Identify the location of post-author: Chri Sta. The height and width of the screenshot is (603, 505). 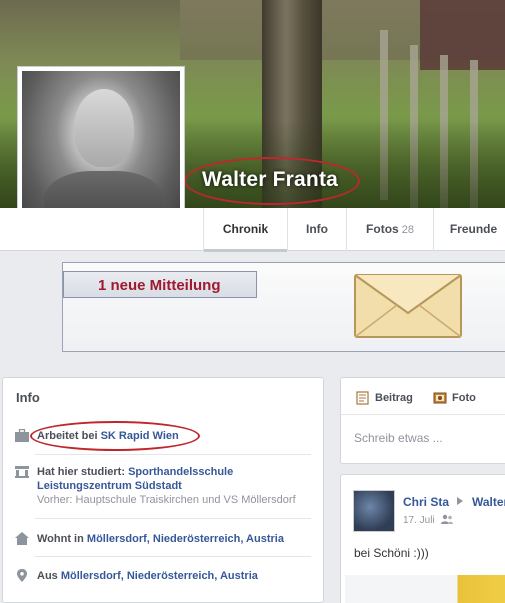
(426, 502).